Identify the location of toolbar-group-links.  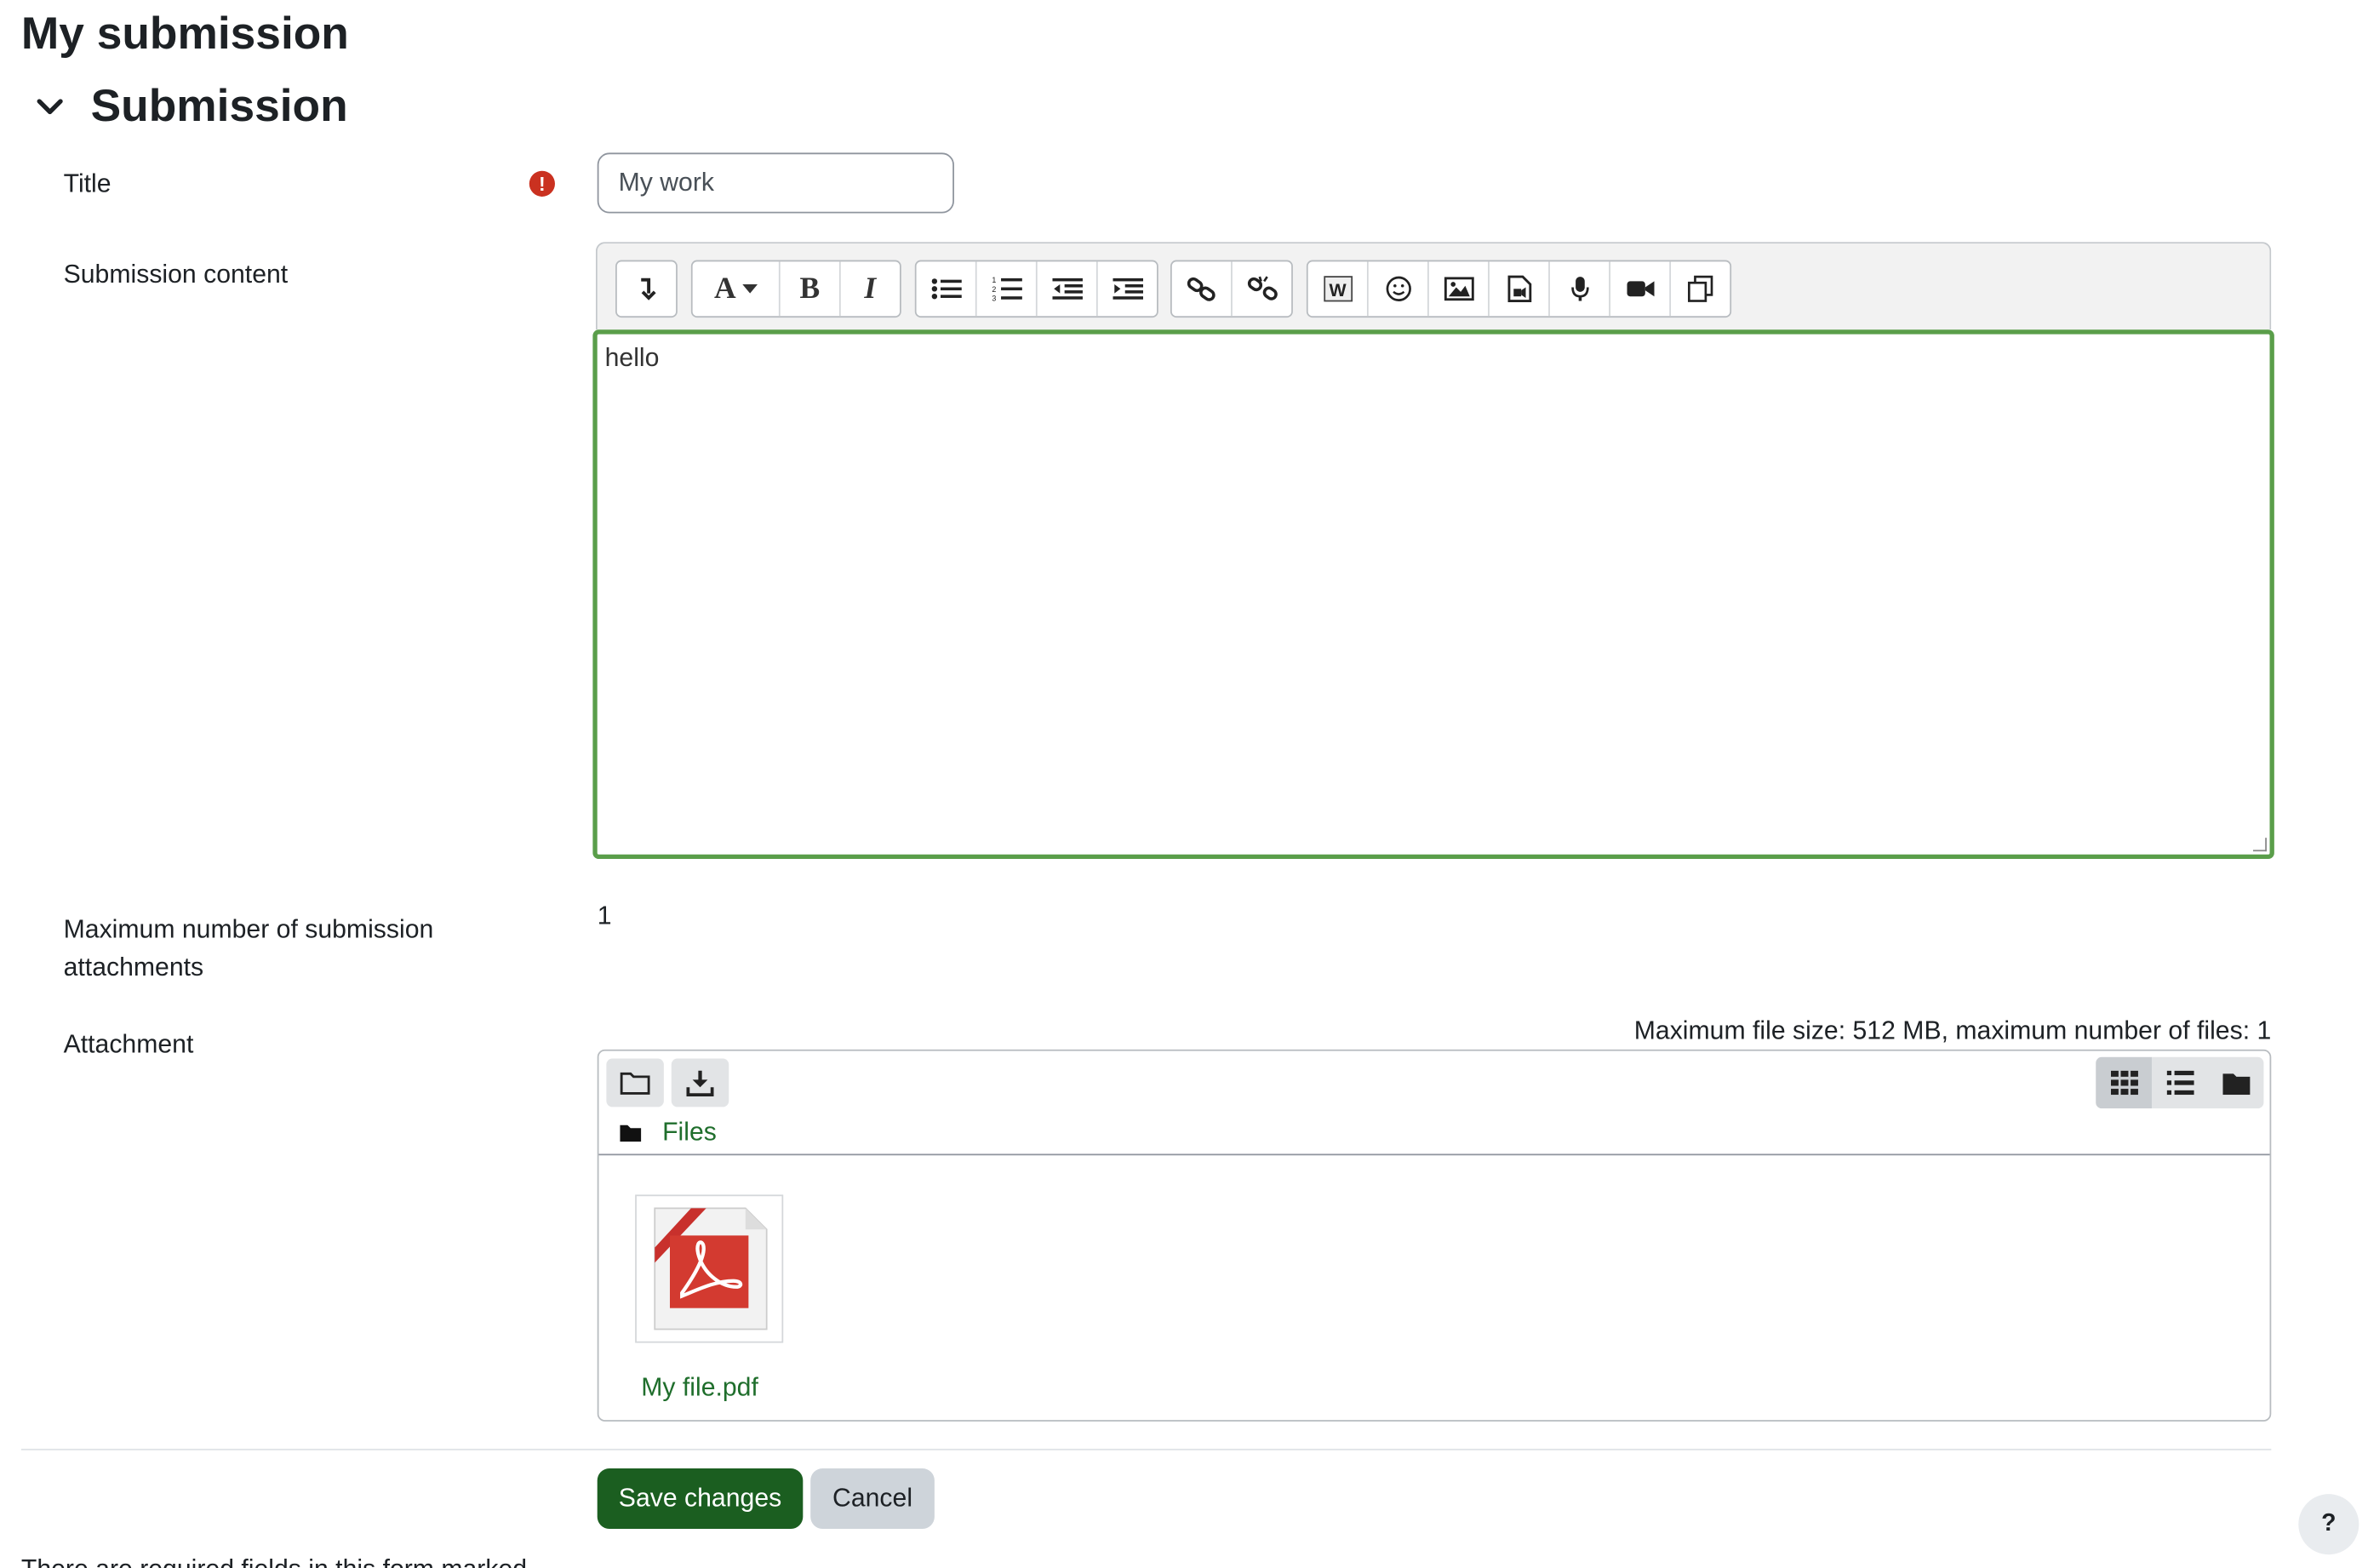
(1231, 289).